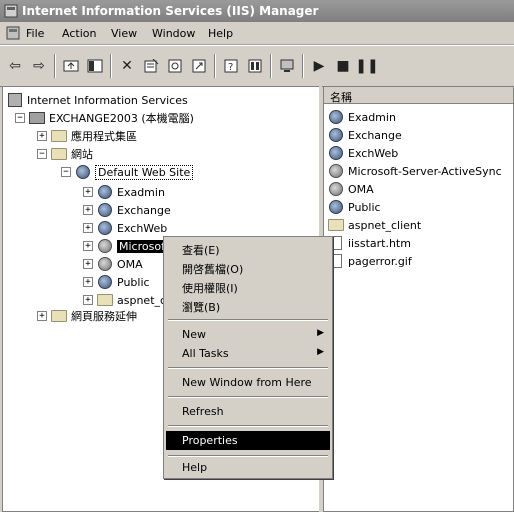 The height and width of the screenshot is (512, 514). Describe the element at coordinates (35, 33) in the screenshot. I see `menu-file: File` at that location.